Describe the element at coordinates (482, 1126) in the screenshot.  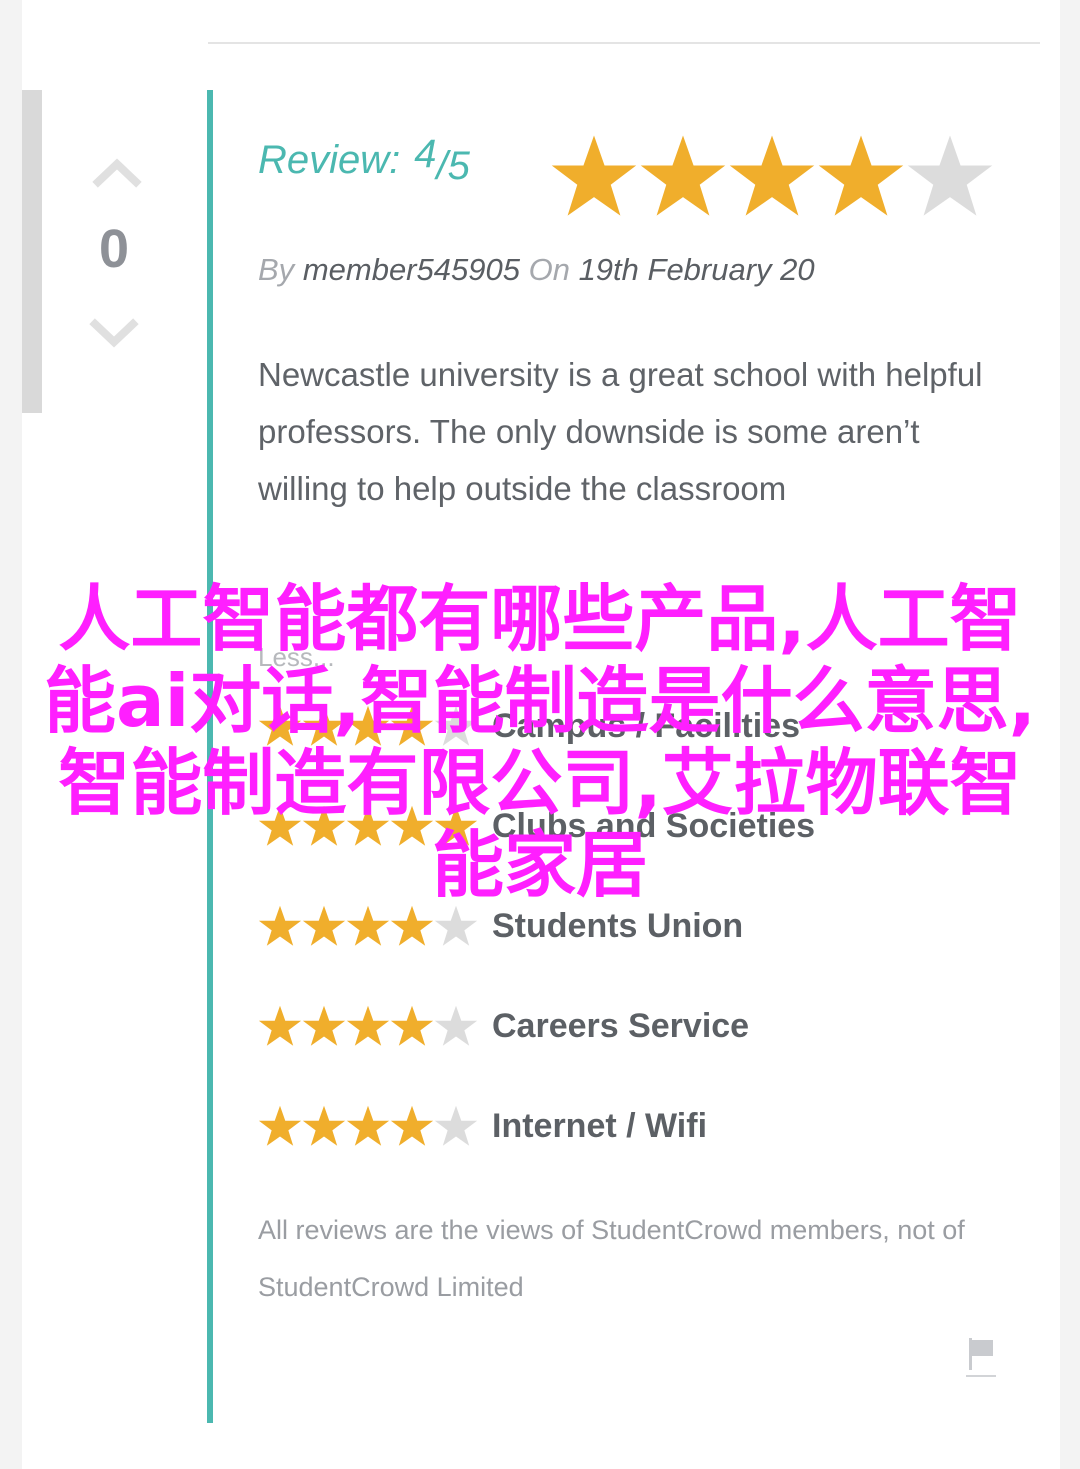
I see `category-rating-row: Internet / Wifi` at that location.